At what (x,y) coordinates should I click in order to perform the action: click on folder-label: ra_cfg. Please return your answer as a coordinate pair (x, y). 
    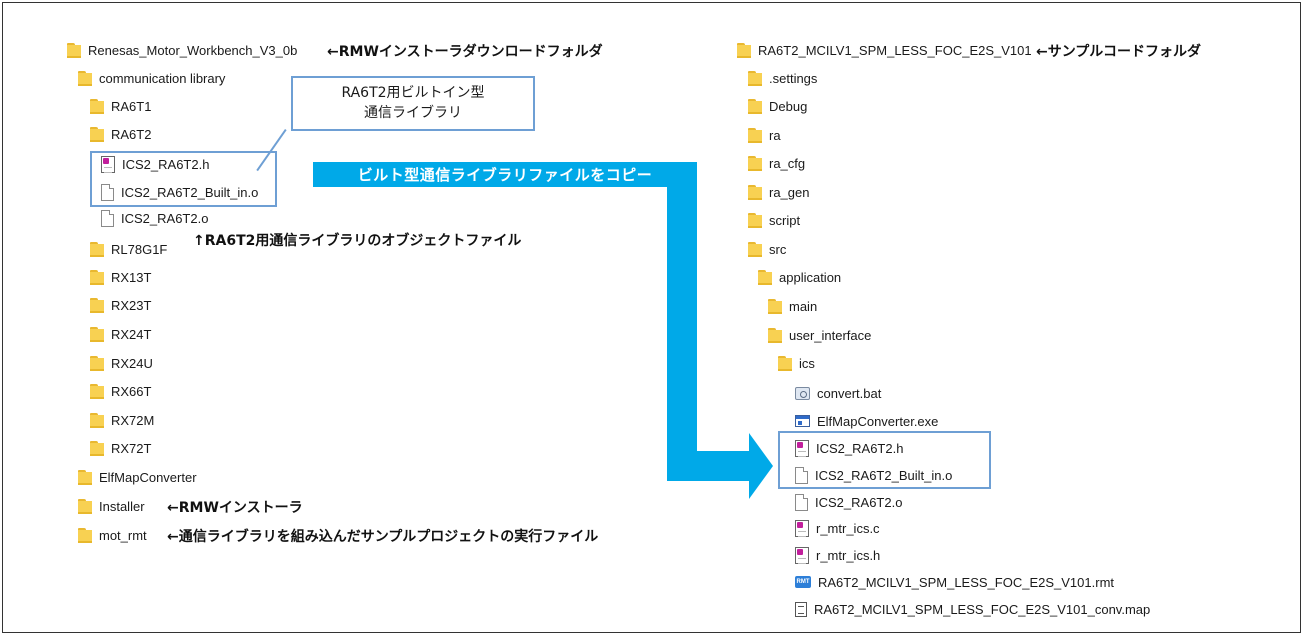
    Looking at the image, I should click on (787, 163).